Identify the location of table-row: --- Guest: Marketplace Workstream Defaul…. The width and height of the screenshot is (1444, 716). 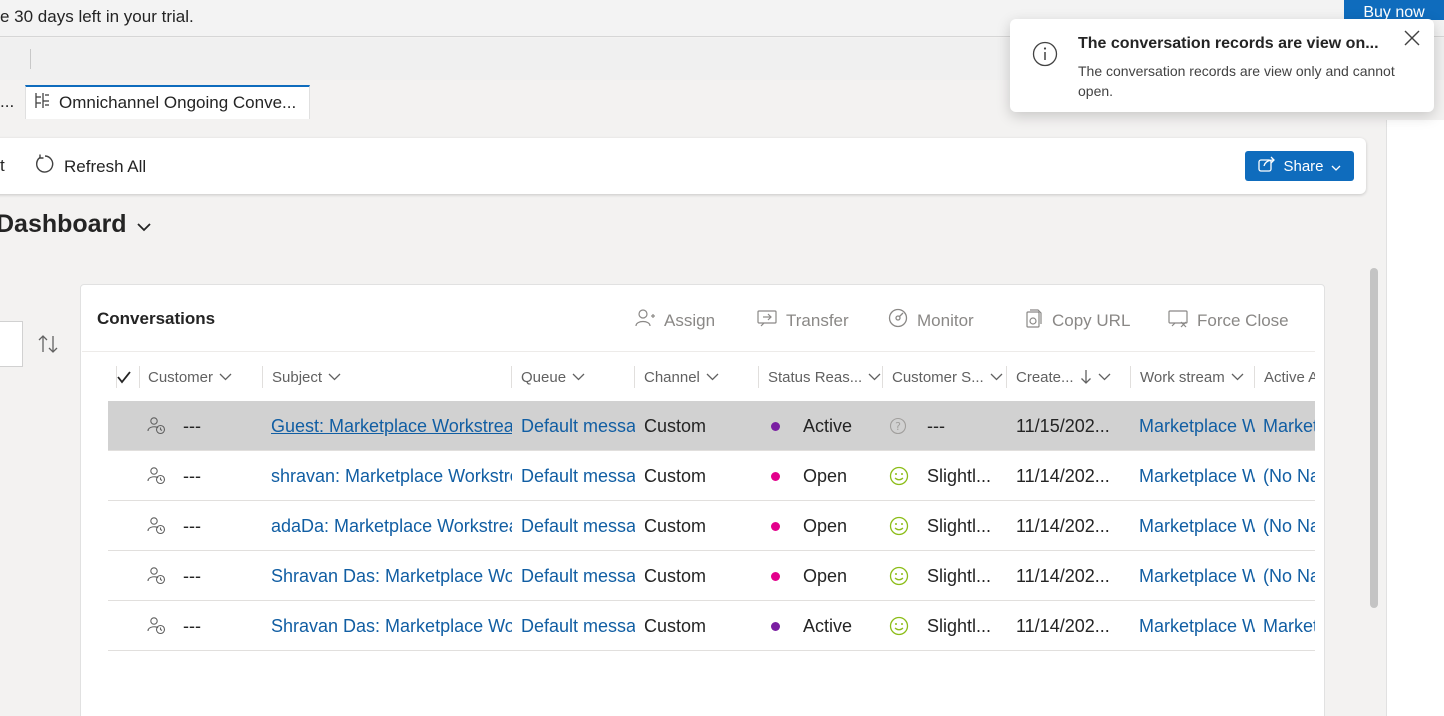
(711, 426).